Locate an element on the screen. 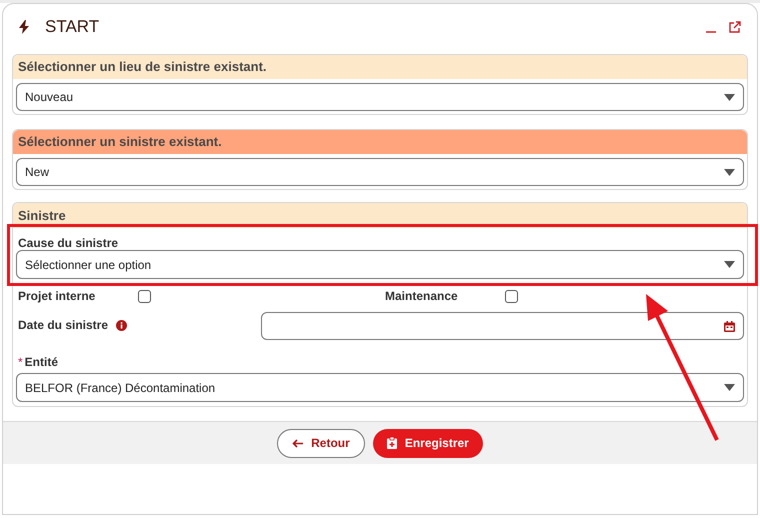 This screenshot has height=518, width=760. left-arrow-icon is located at coordinates (298, 443).